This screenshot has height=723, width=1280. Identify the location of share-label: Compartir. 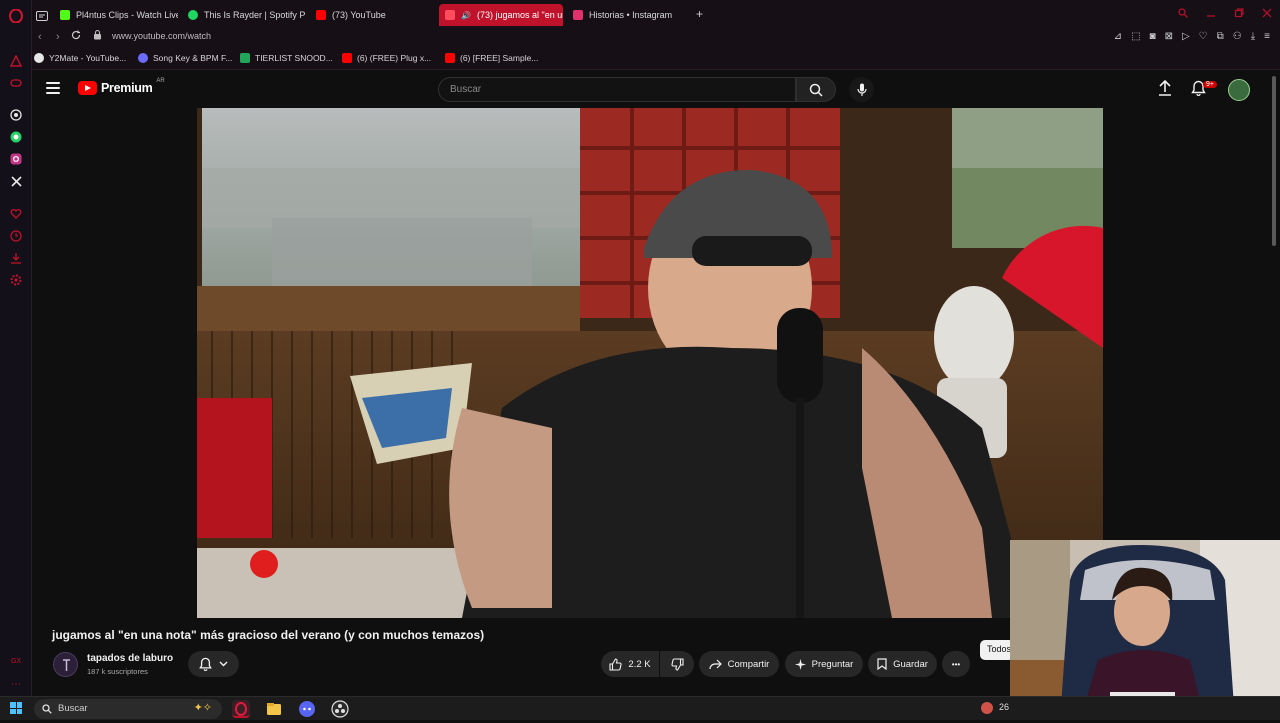
(748, 664).